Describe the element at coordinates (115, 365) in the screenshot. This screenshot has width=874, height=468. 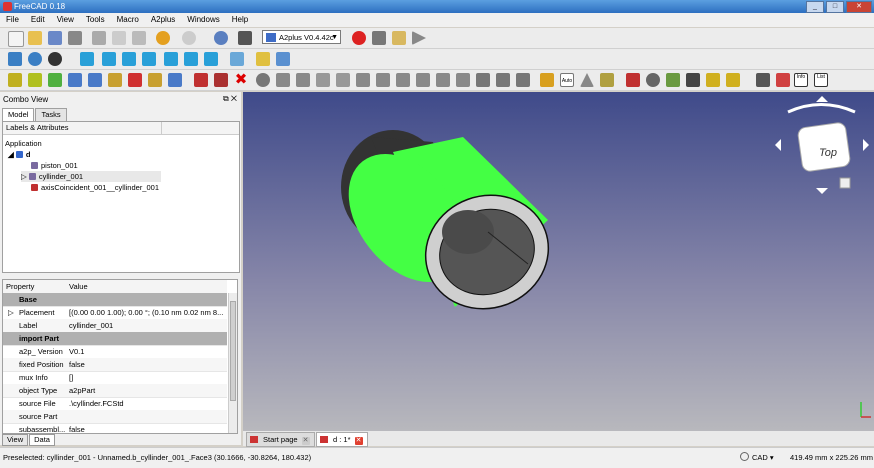
I see `property-row: fixed Position false` at that location.